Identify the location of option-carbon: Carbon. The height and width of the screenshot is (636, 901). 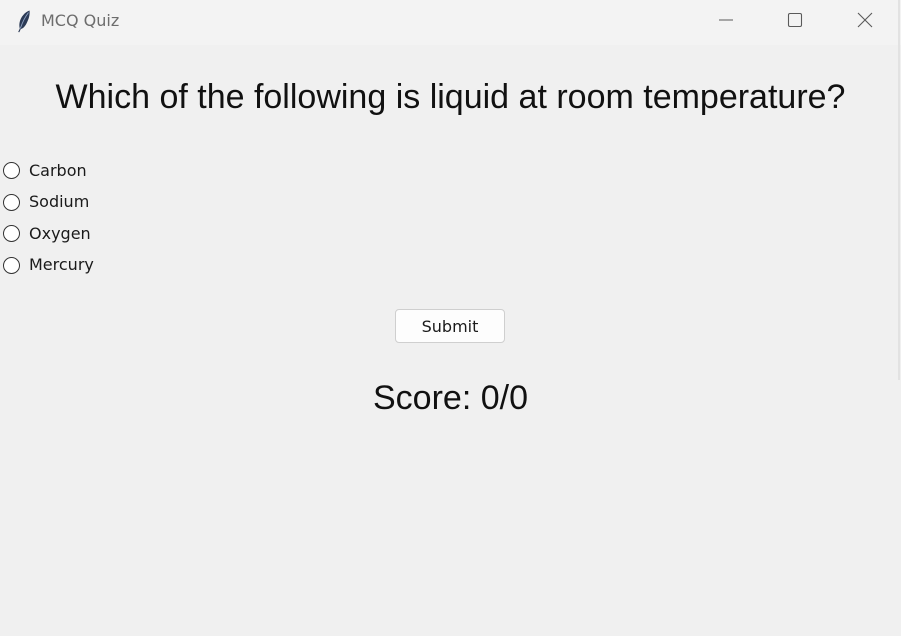
(48, 171).